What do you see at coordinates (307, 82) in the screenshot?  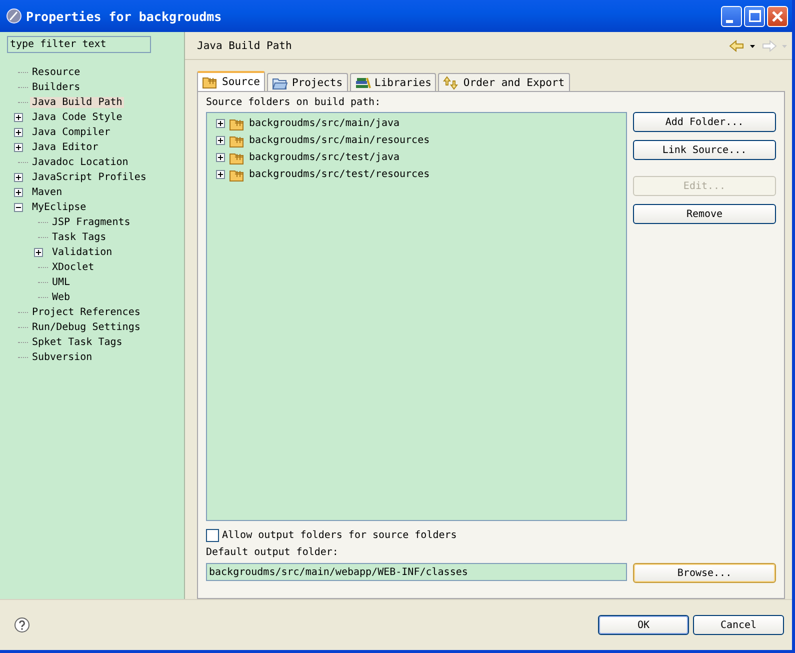 I see `tab: Projects` at bounding box center [307, 82].